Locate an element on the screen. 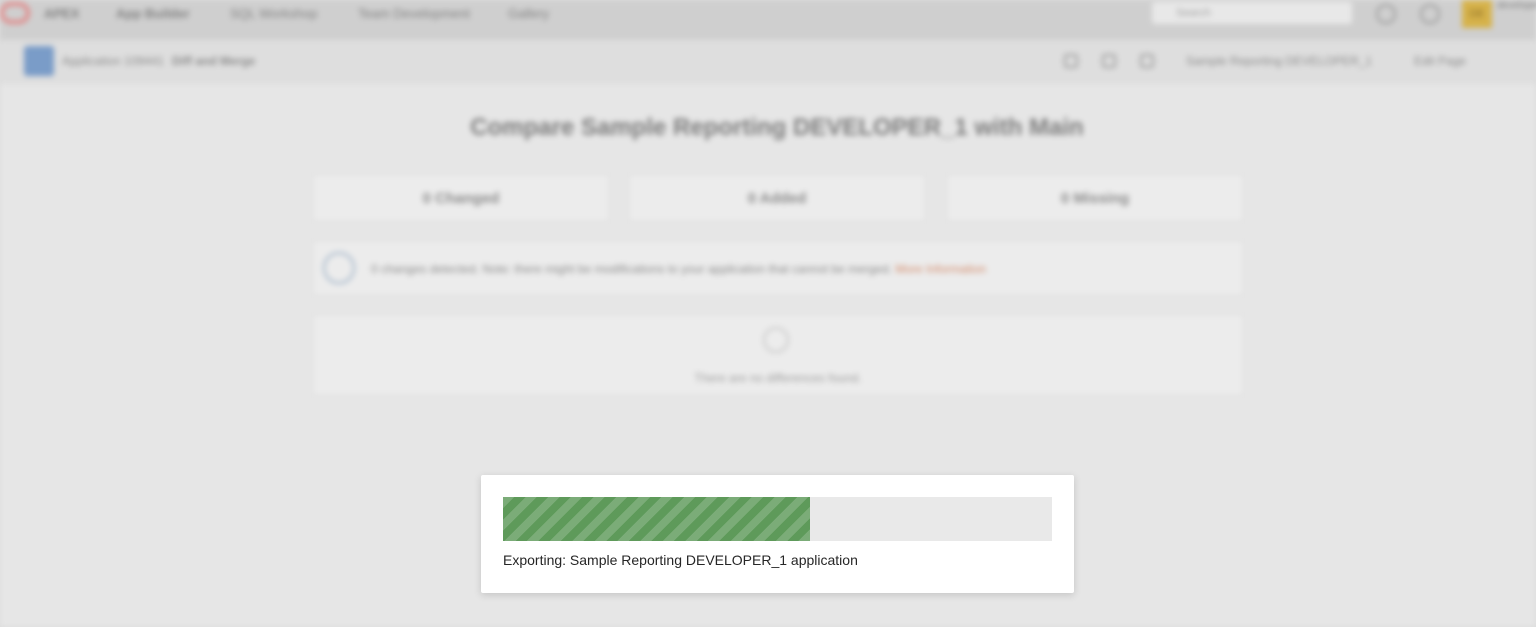 This screenshot has height=627, width=1536. user-name: developer is located at coordinates (1516, 5).